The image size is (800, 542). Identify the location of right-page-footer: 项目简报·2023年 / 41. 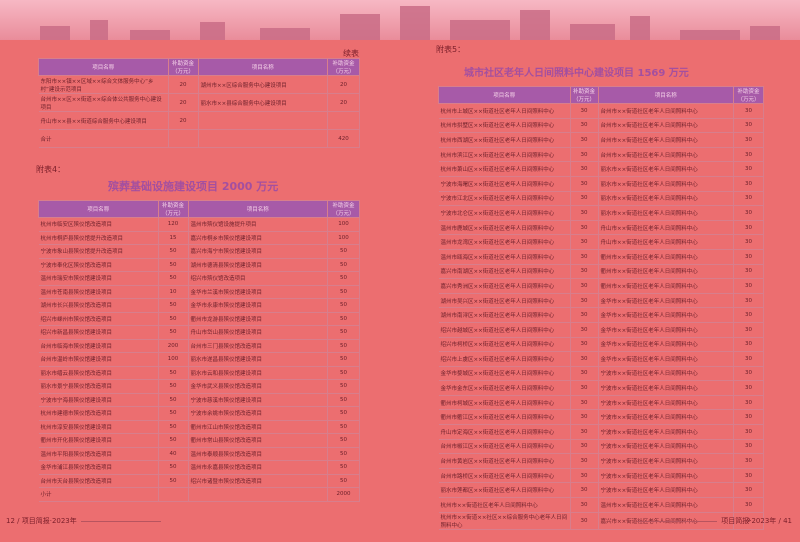
(756, 521).